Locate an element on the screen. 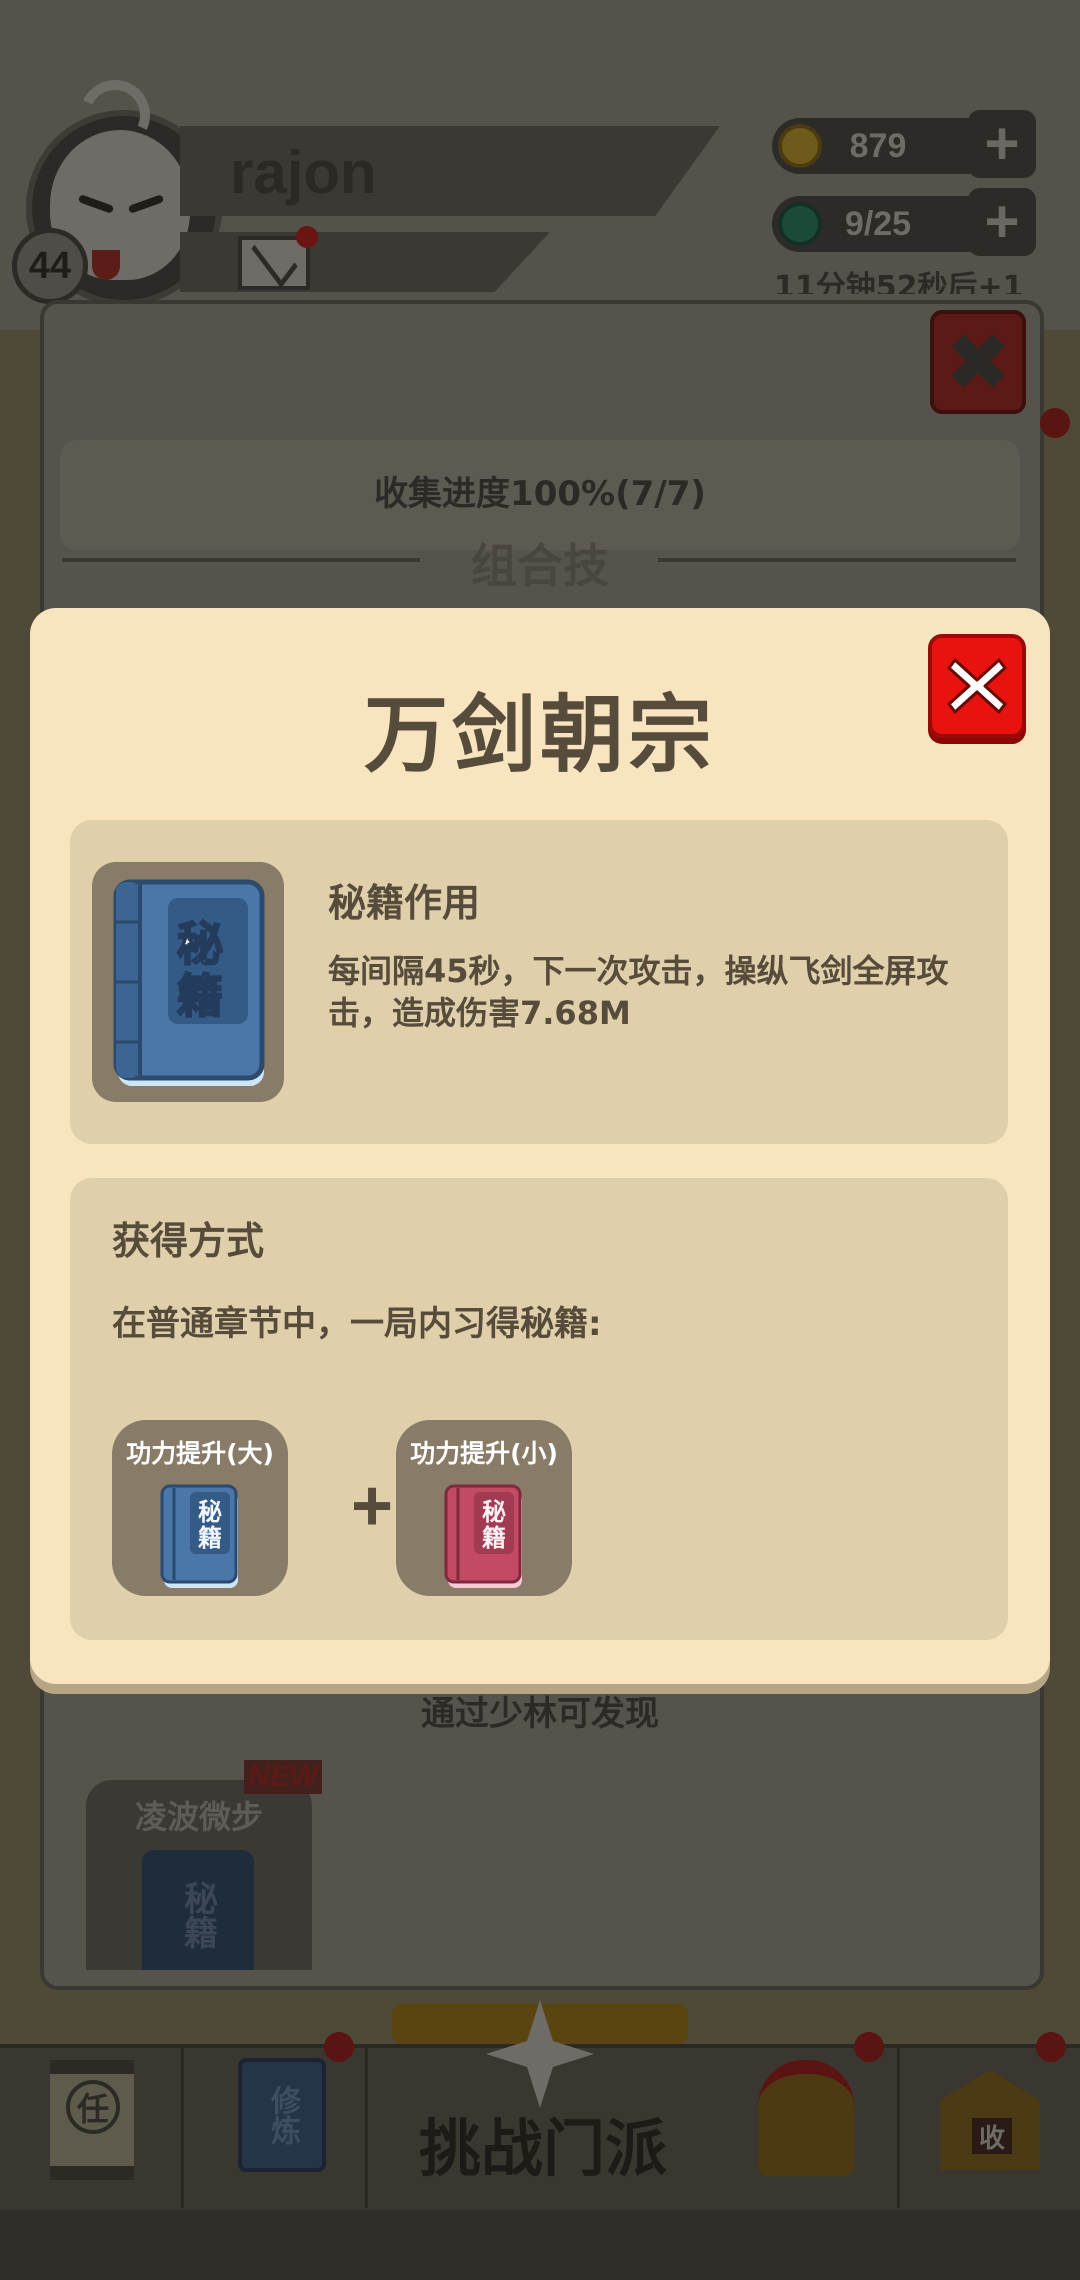 Image resolution: width=1080 pixels, height=2280 pixels. training-notification-dot is located at coordinates (339, 2047).